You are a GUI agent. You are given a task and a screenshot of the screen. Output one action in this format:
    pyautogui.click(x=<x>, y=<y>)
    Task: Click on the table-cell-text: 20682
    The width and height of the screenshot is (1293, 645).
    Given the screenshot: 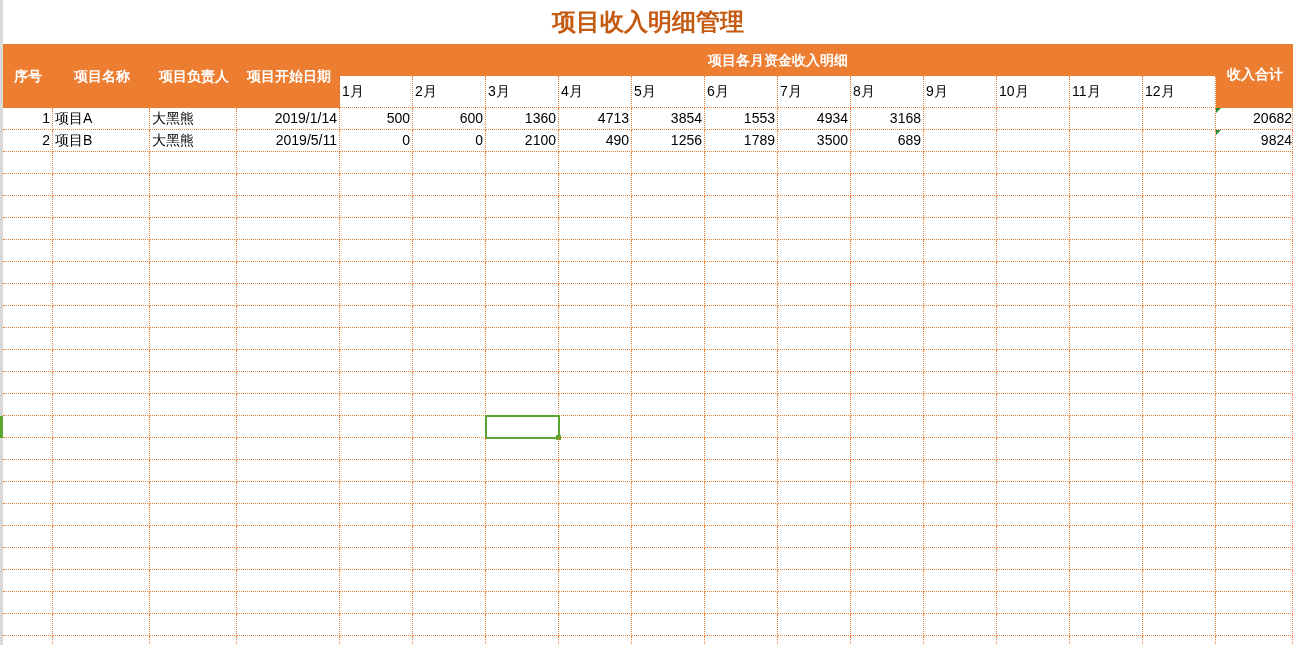 What is the action you would take?
    pyautogui.click(x=1272, y=118)
    